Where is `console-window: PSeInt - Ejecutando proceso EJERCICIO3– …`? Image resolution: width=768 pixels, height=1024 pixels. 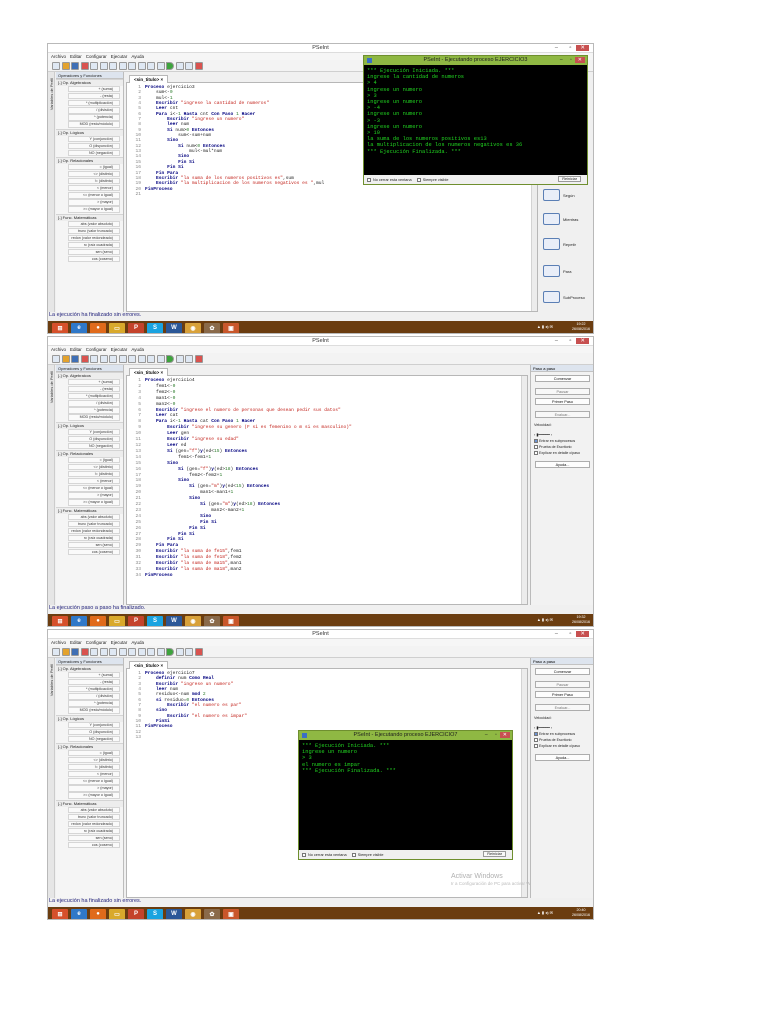
console-window: PSeInt - Ejecutando proceso EJERCICIO3– … is located at coordinates (475, 120).